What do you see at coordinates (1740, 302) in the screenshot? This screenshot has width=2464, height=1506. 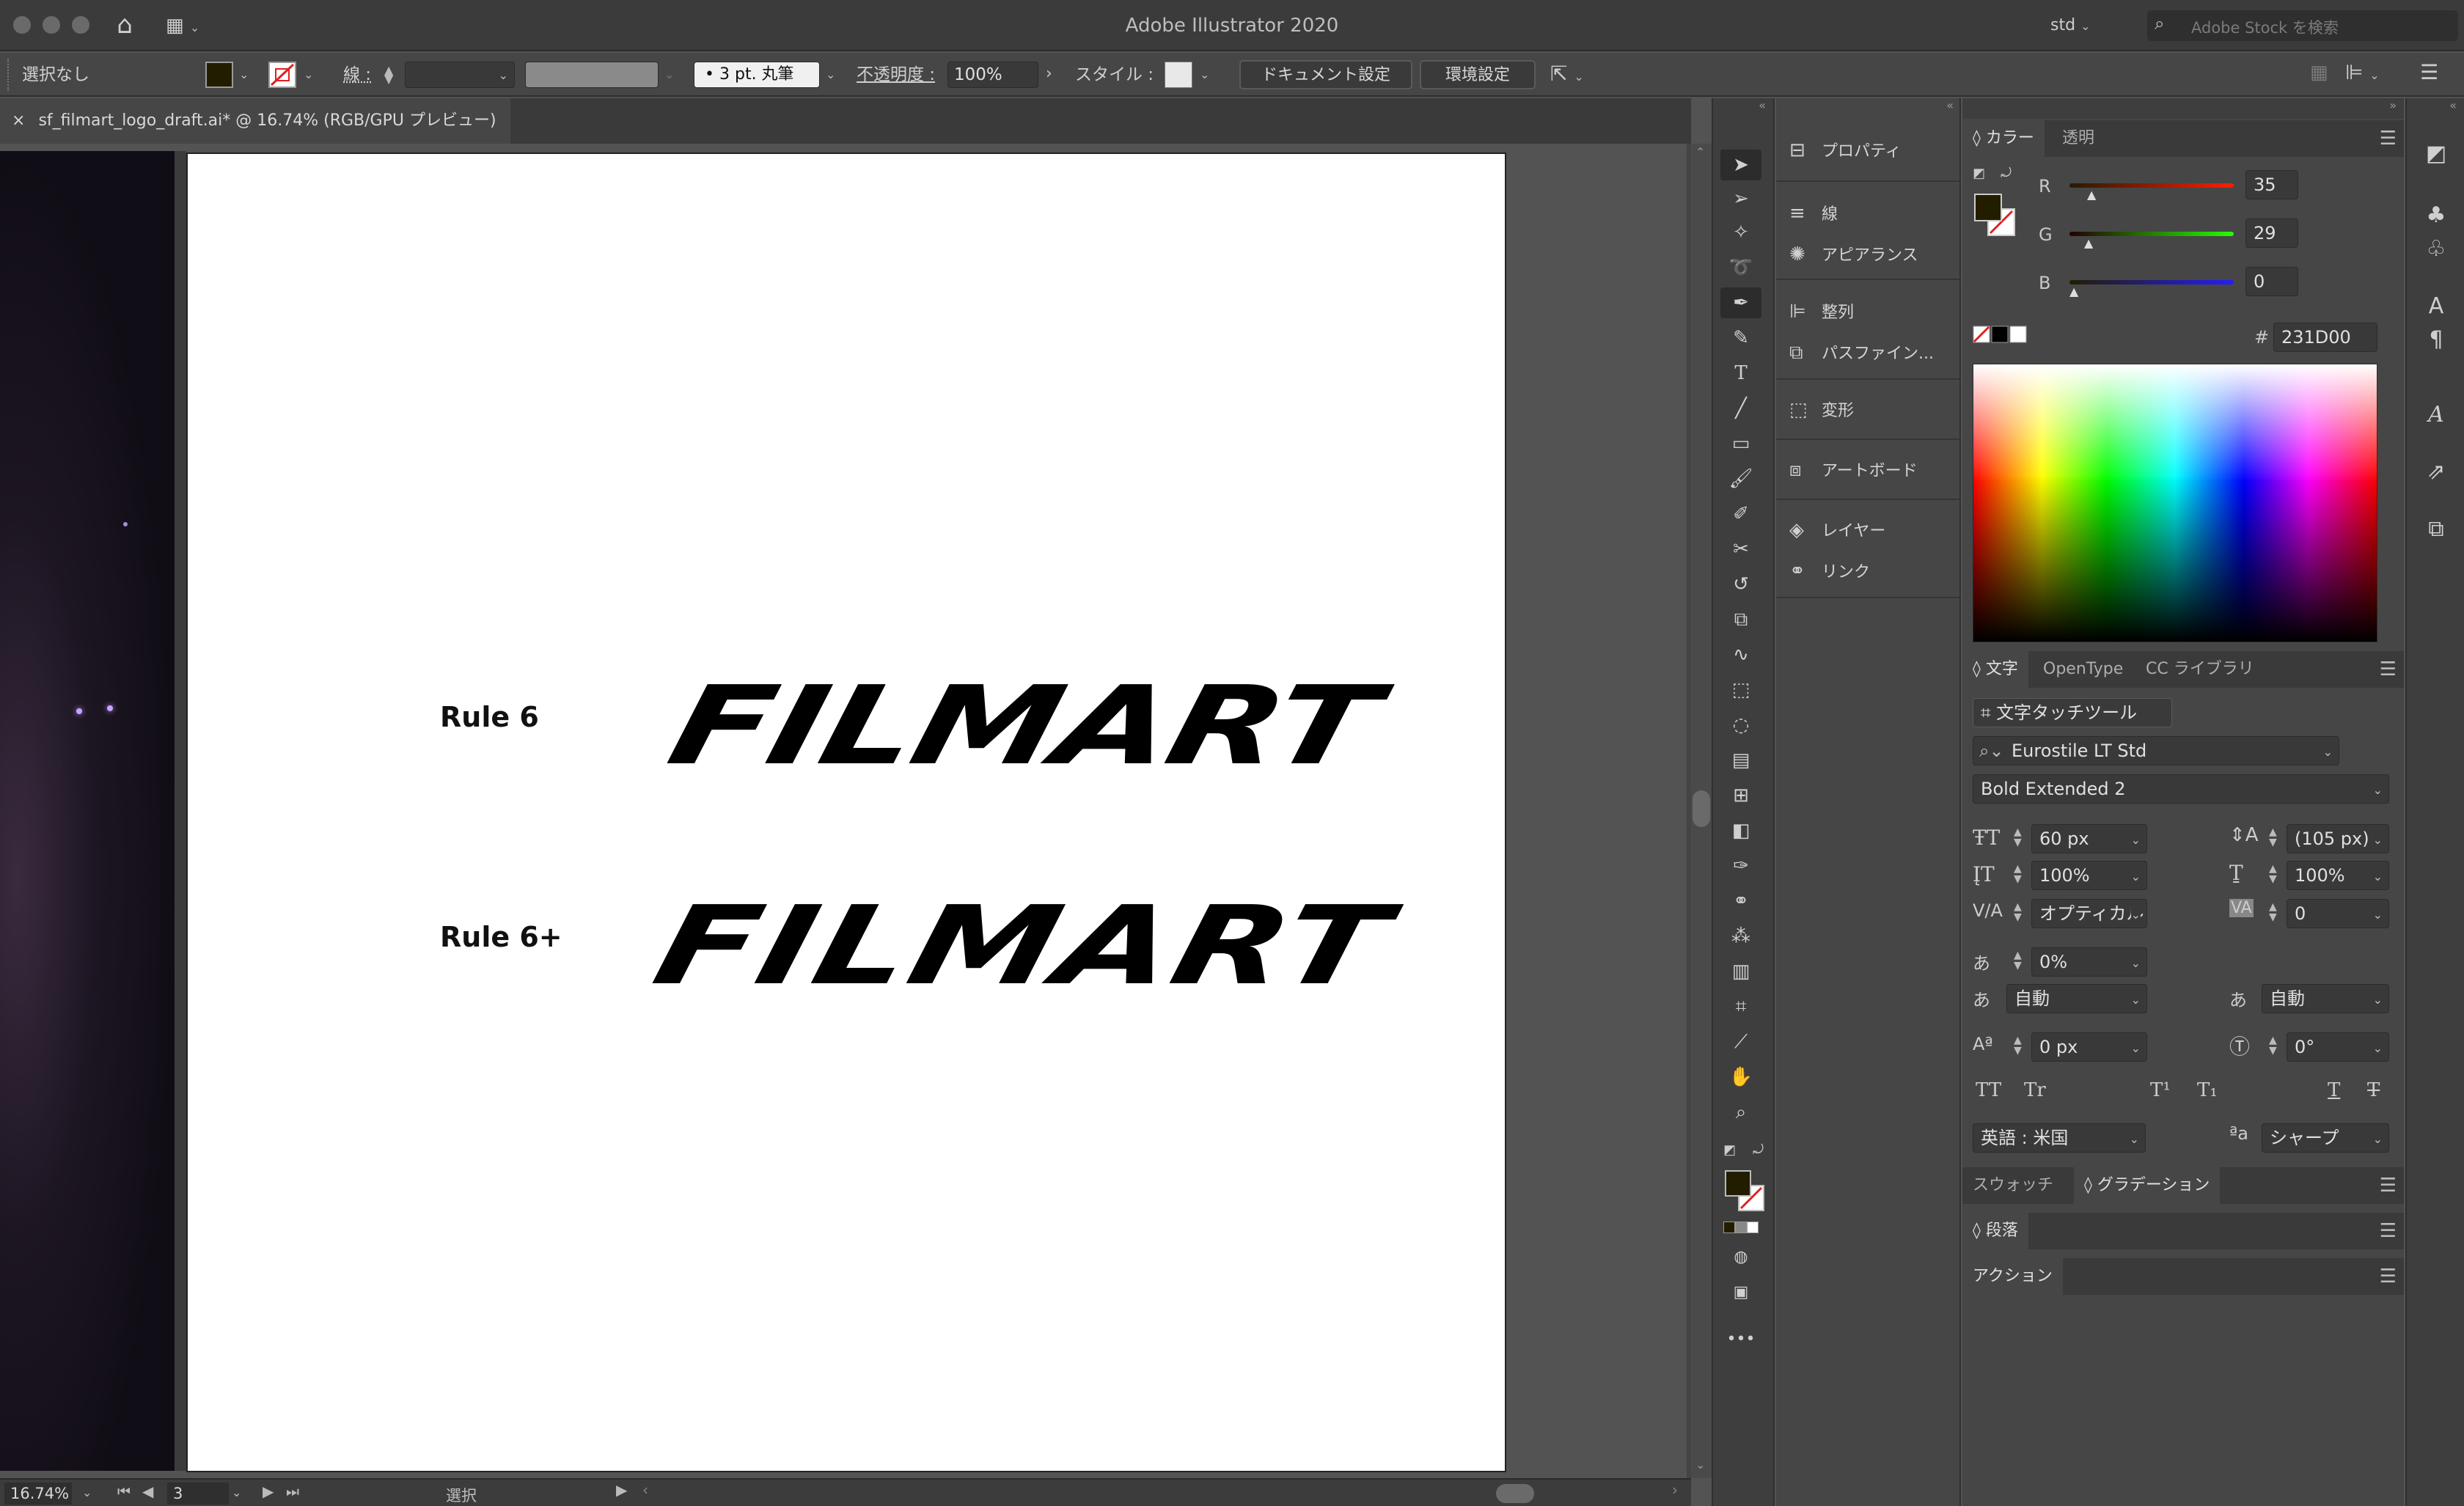 I see `pen-tool-icon: ✒` at bounding box center [1740, 302].